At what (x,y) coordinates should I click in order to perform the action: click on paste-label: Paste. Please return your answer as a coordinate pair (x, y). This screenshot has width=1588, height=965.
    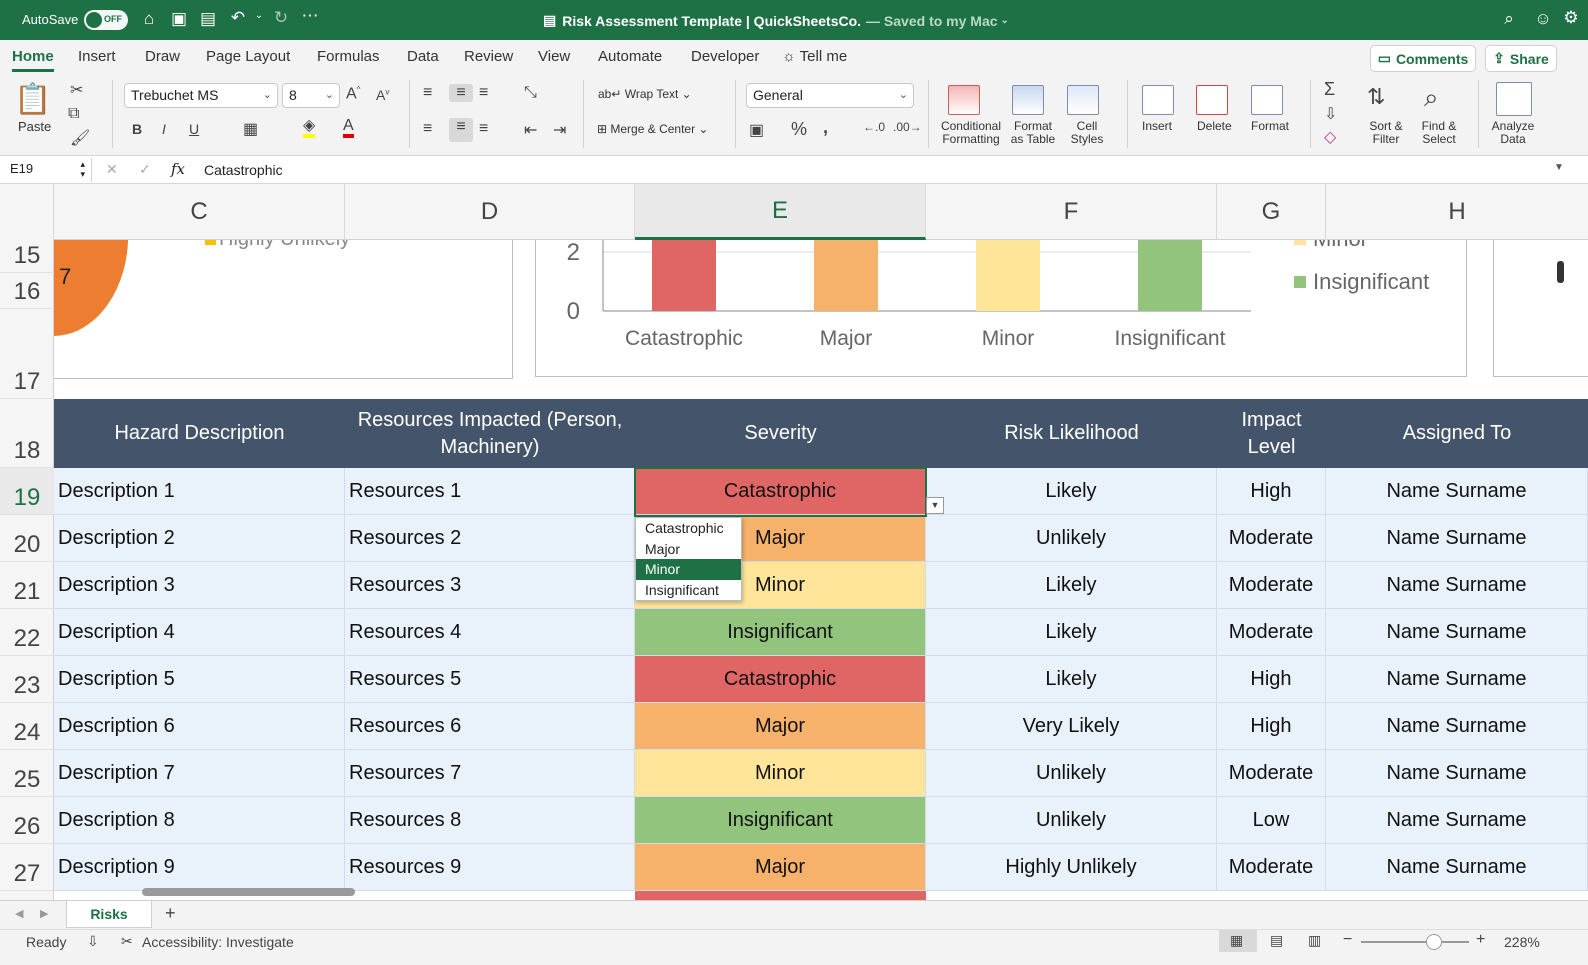
    Looking at the image, I should click on (34, 126).